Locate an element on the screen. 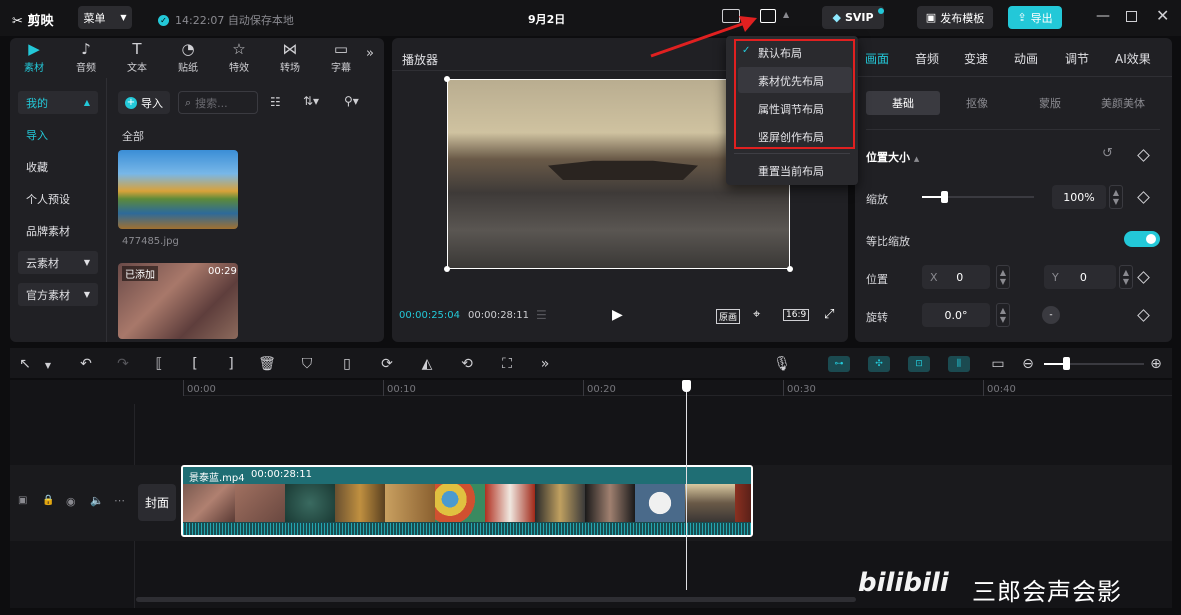 This screenshot has height=615, width=1181. freeze-icon: ▯ is located at coordinates (347, 364).